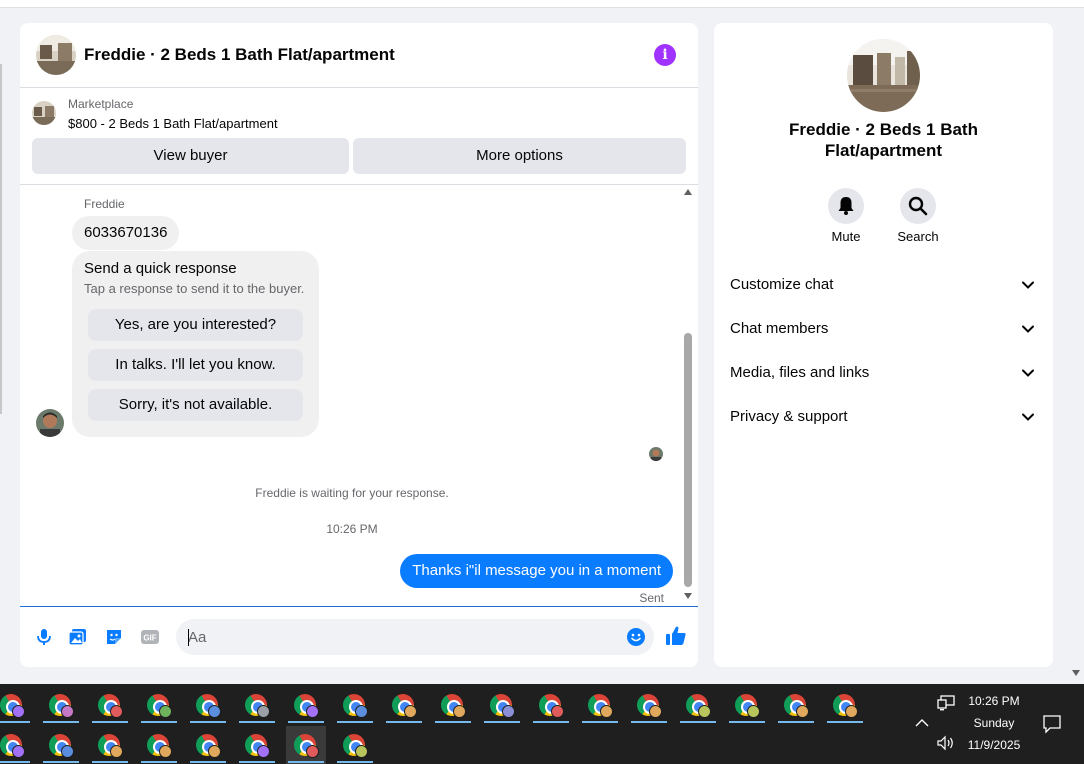 The height and width of the screenshot is (764, 1084). I want to click on windows-taskbar: 10:26 PM Sunday 11/9/2025, so click(542, 724).